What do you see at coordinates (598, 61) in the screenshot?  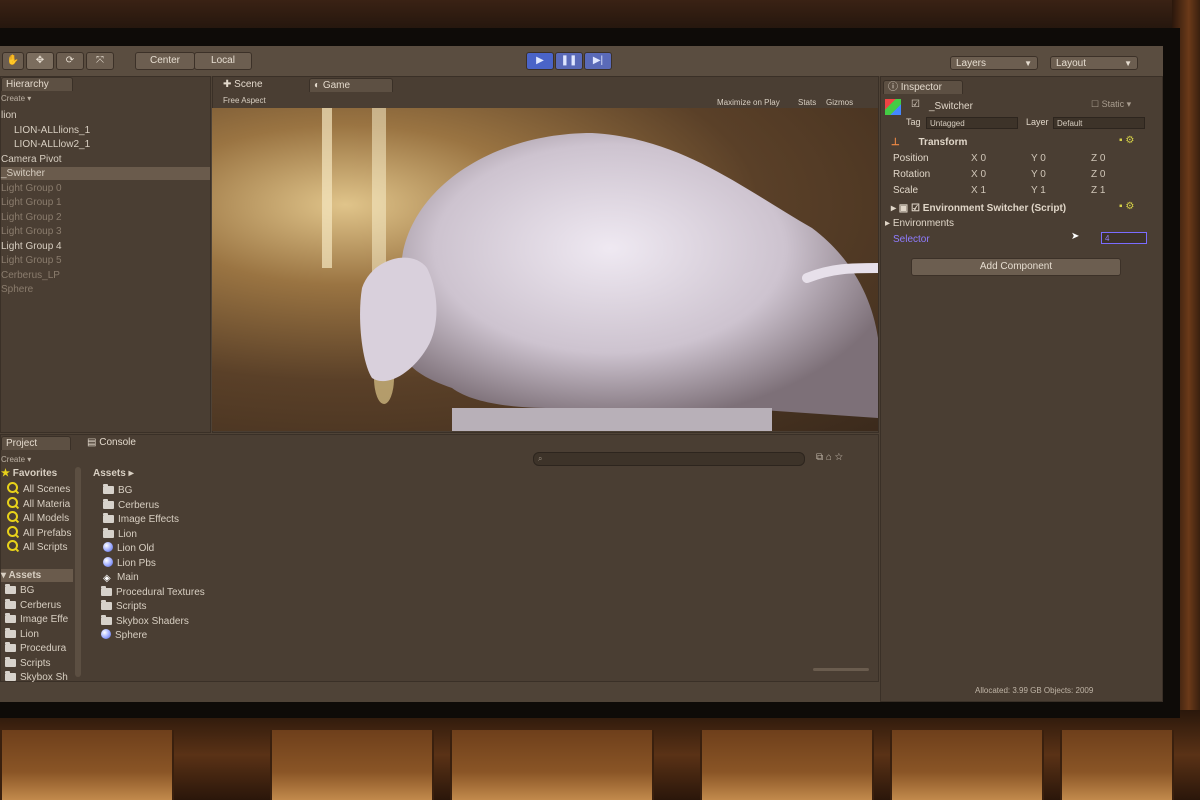 I see `step-button: ▶|` at bounding box center [598, 61].